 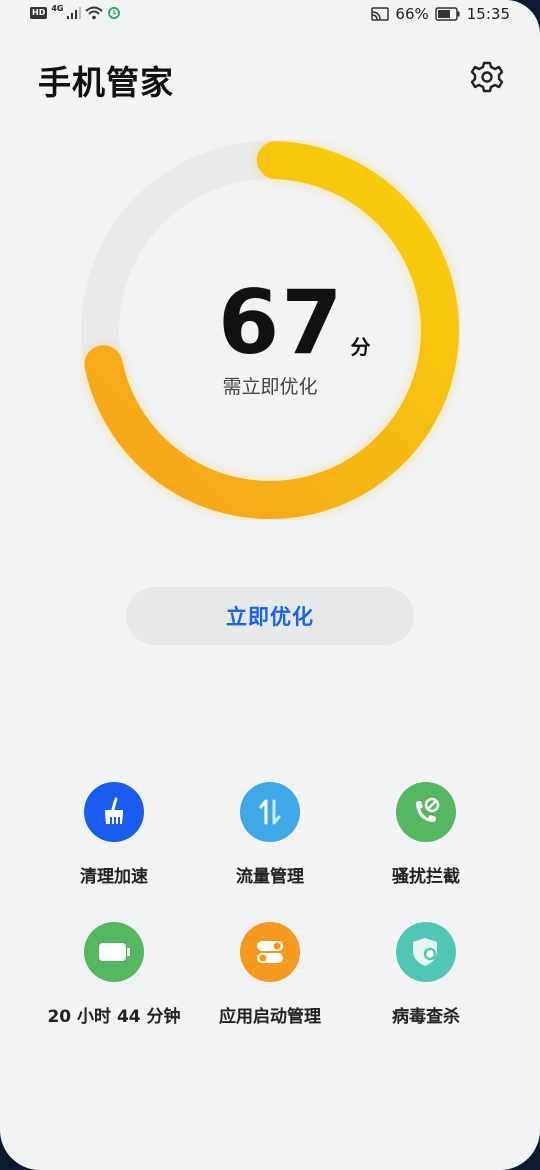 I want to click on tool-label: 骚扰拦截, so click(x=426, y=877).